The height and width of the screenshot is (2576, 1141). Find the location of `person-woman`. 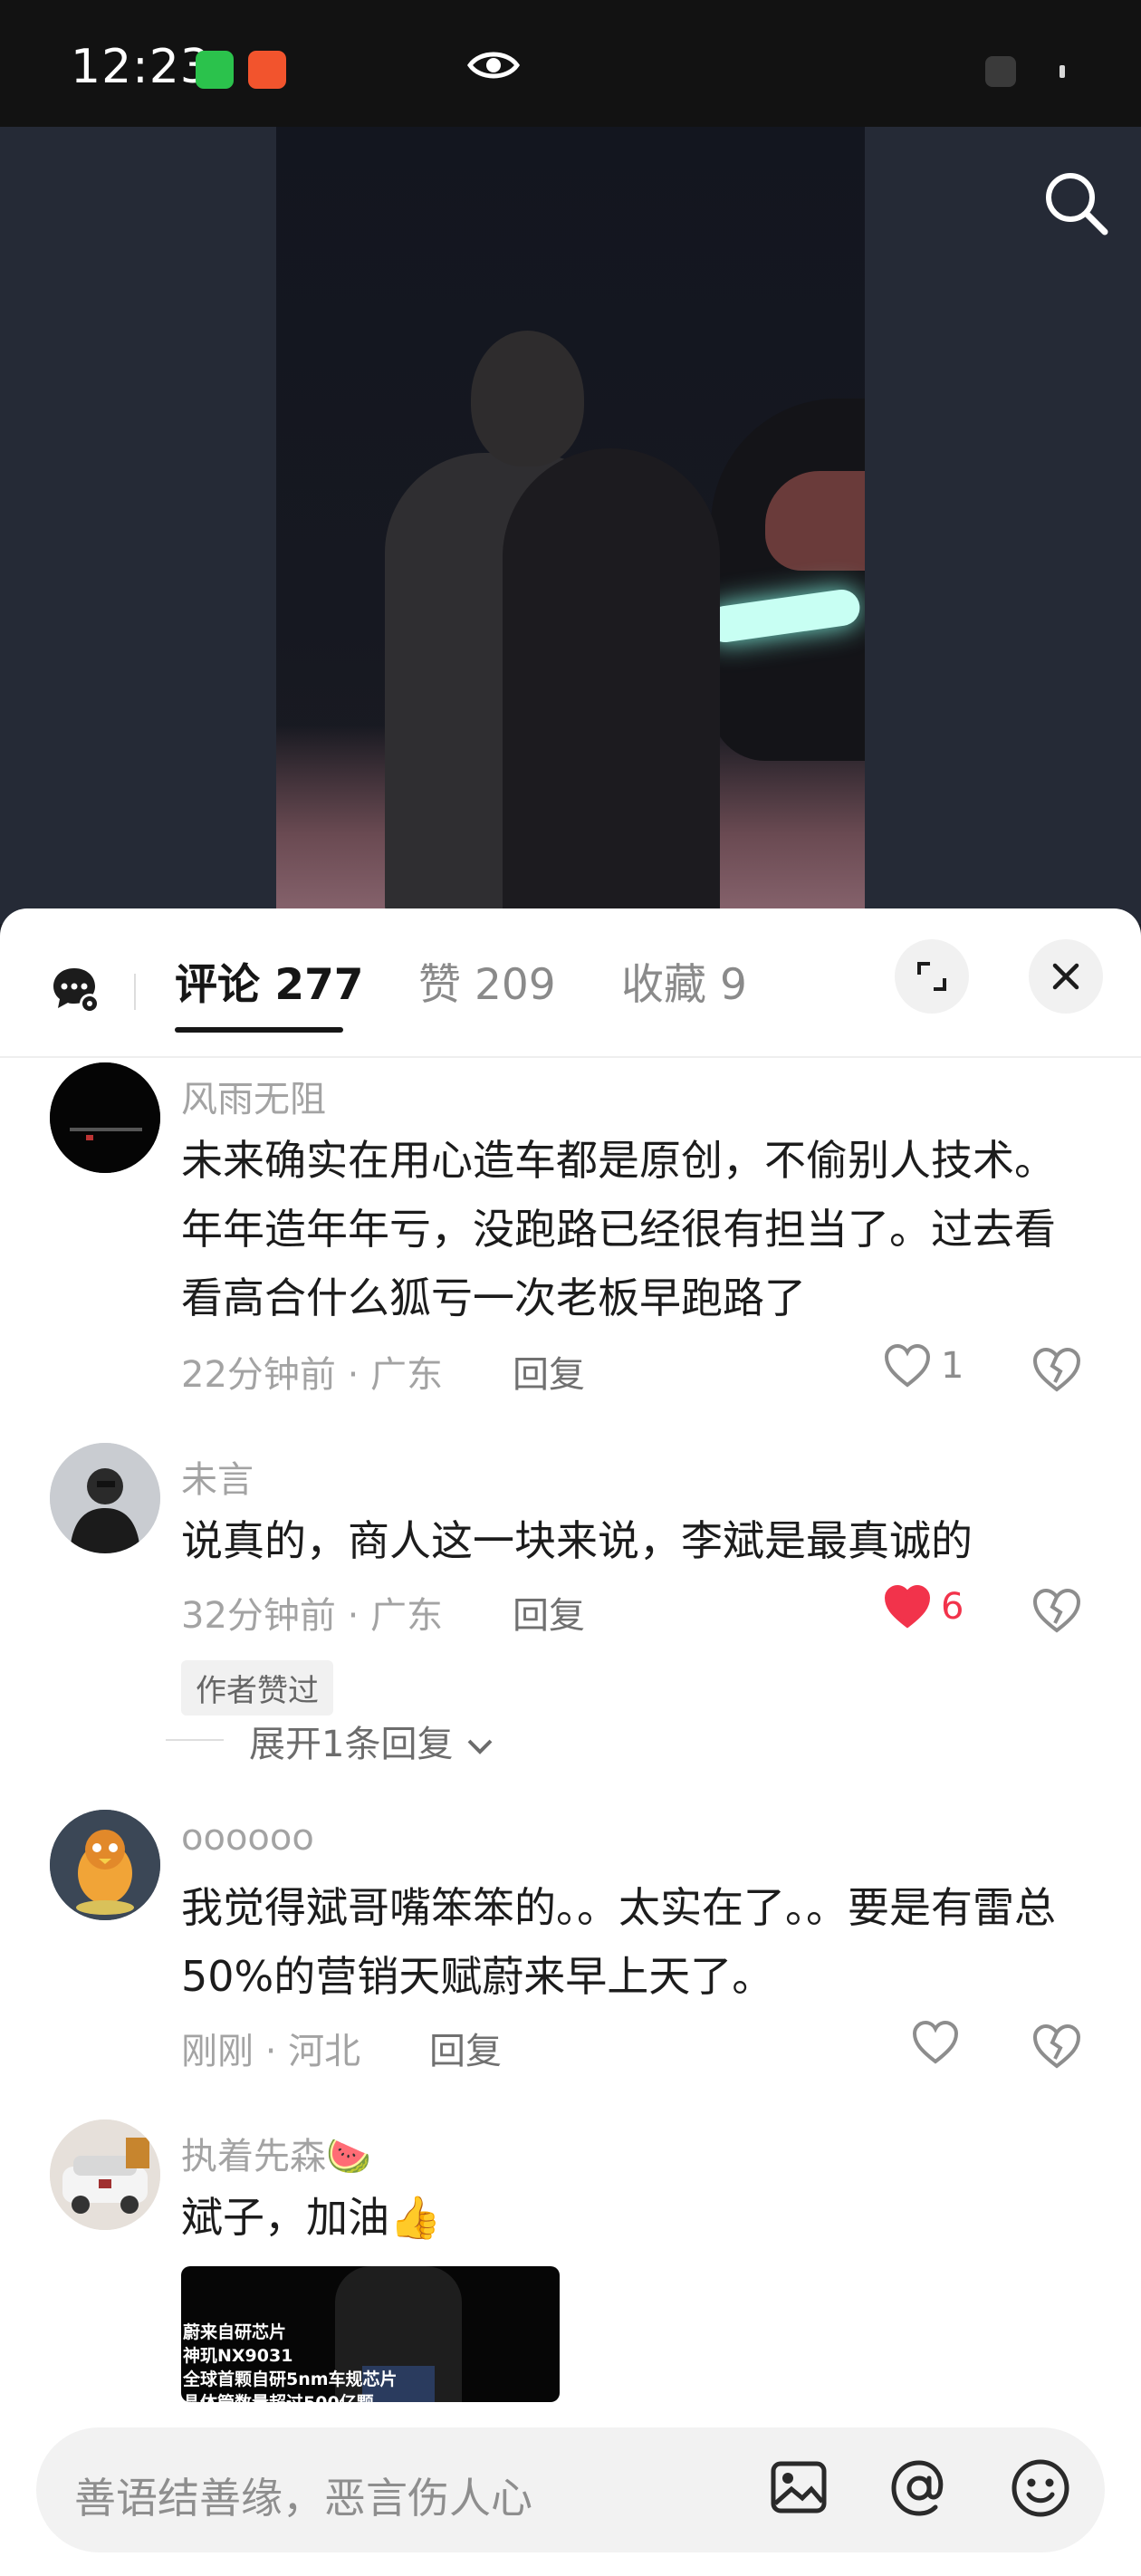

person-woman is located at coordinates (611, 686).